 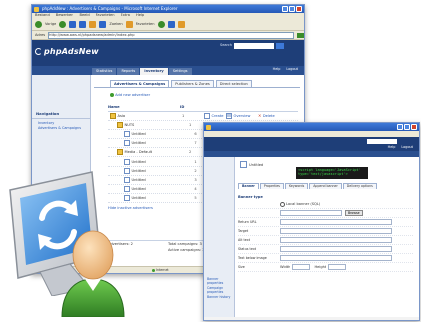 I want to click on search-icon, so click(x=103, y=24).